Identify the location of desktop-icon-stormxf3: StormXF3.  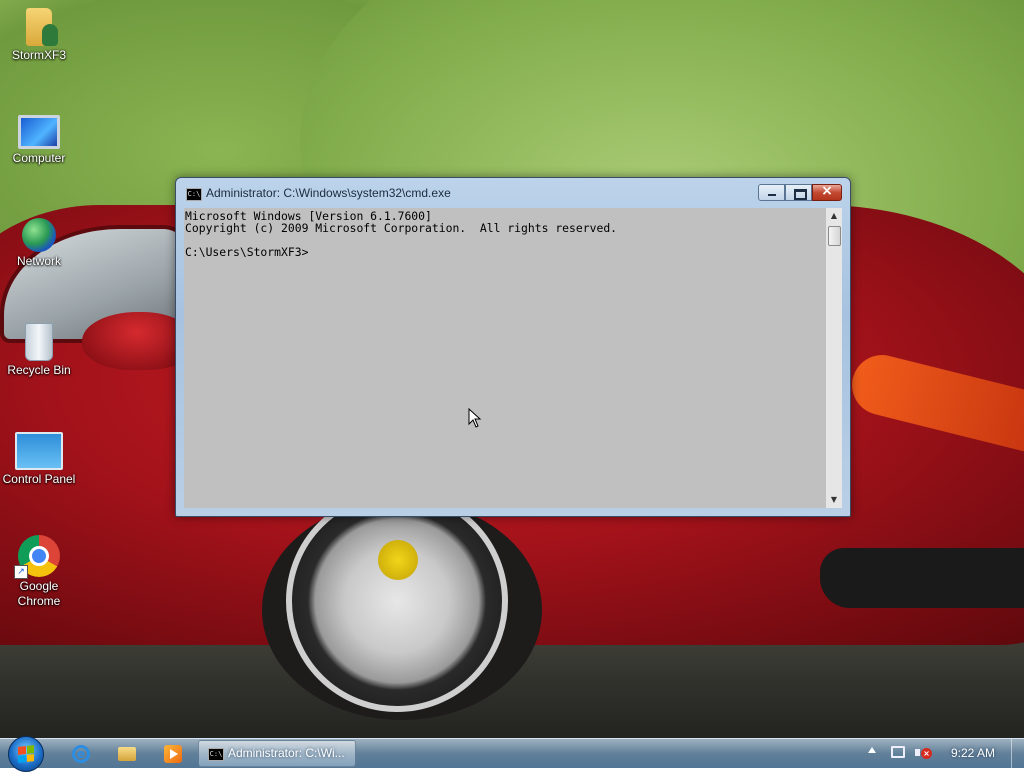
(39, 35).